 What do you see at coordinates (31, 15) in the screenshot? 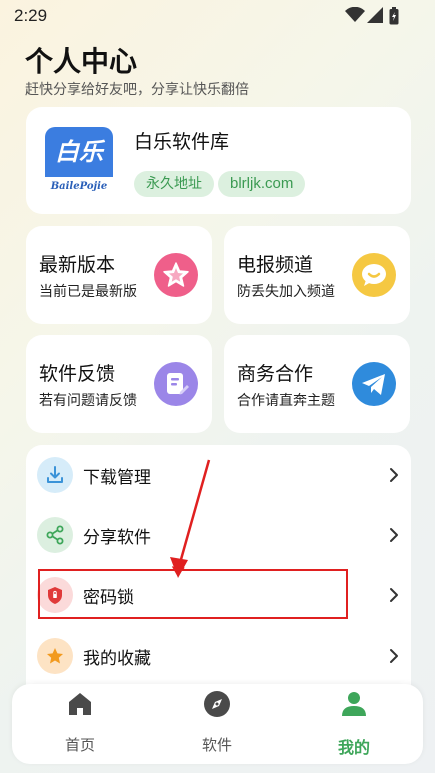
I see `status-time: 2:29` at bounding box center [31, 15].